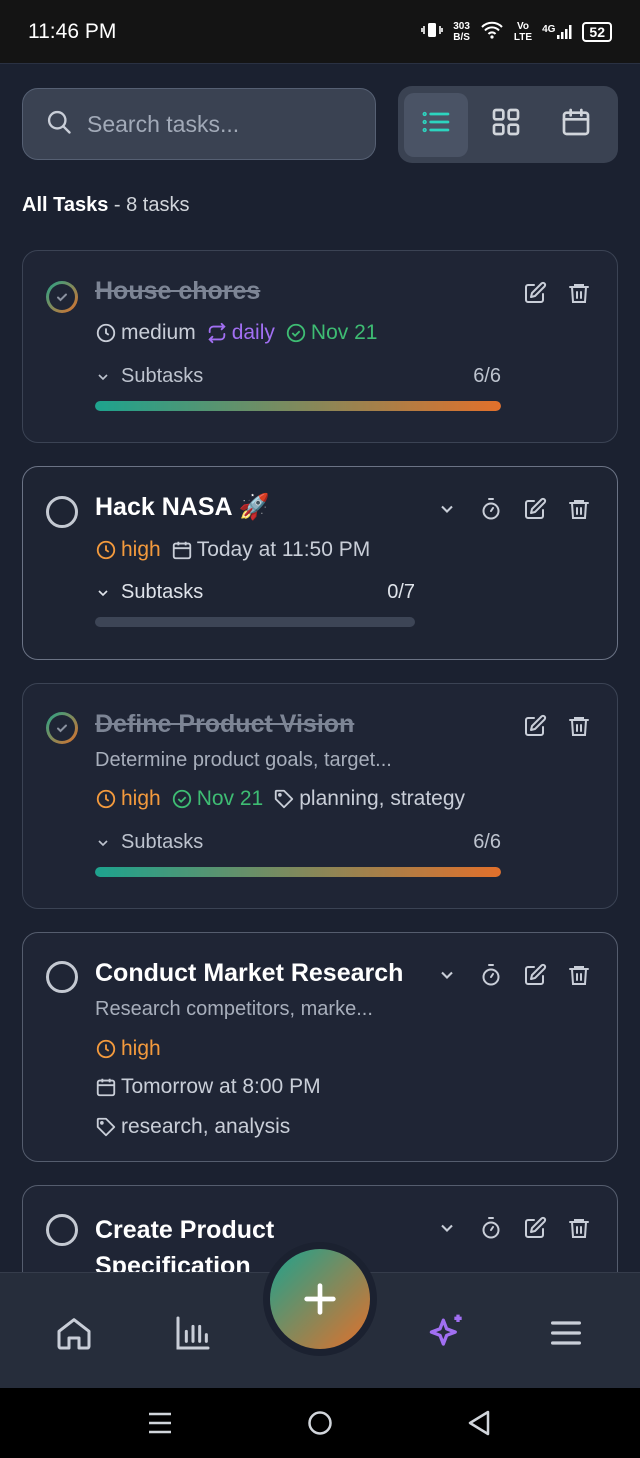  I want to click on status-time: 11:46 PM, so click(72, 31).